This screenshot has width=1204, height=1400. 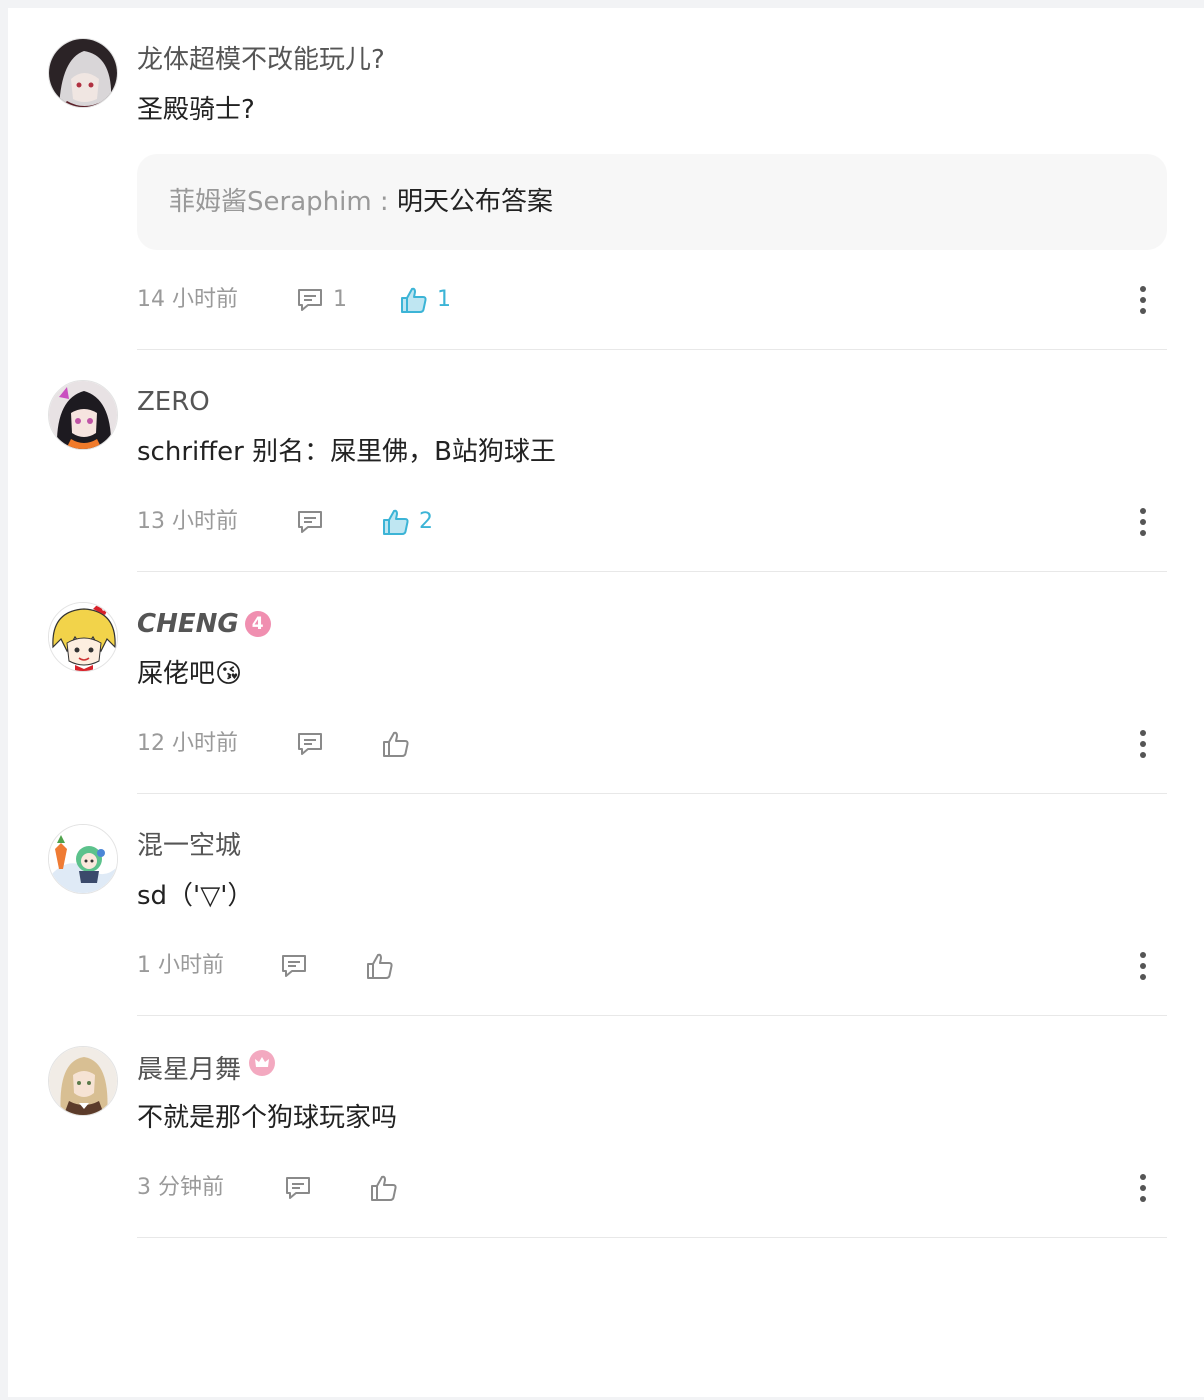 I want to click on username: 晨星月舞, so click(x=206, y=1069).